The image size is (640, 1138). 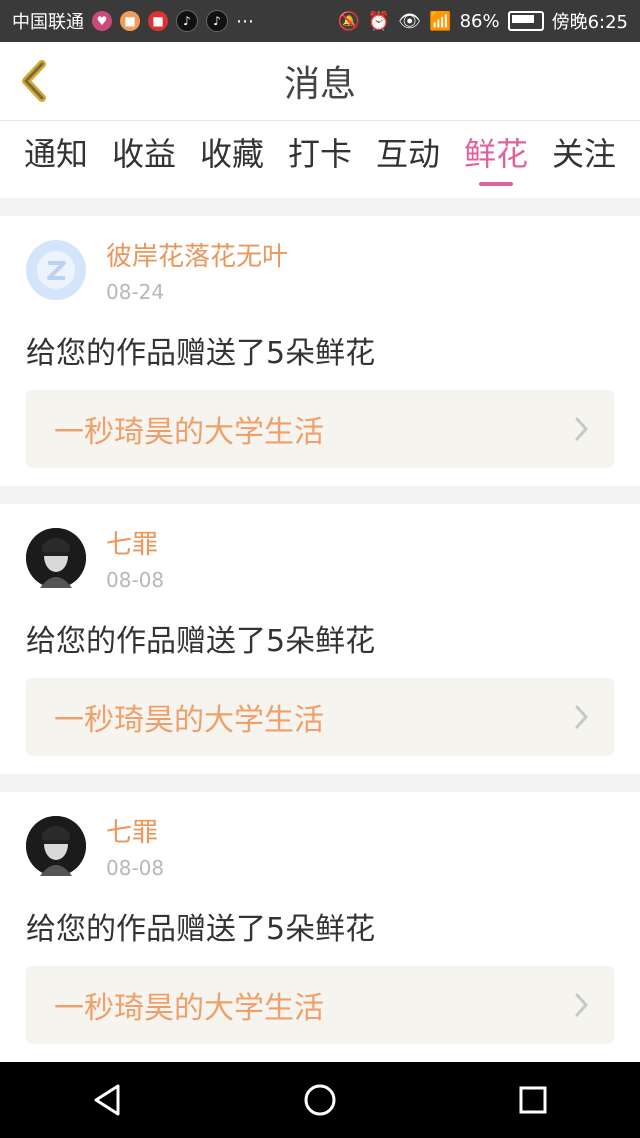 What do you see at coordinates (410, 21) in the screenshot?
I see `eye-icon: 👁` at bounding box center [410, 21].